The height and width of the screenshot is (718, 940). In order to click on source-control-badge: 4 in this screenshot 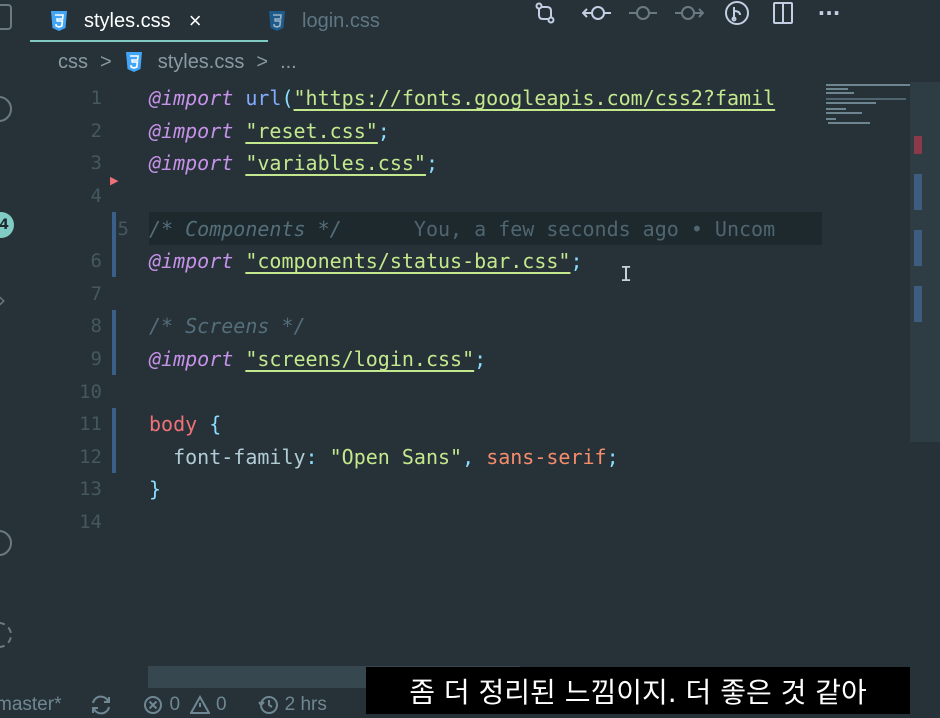, I will do `click(7, 225)`.